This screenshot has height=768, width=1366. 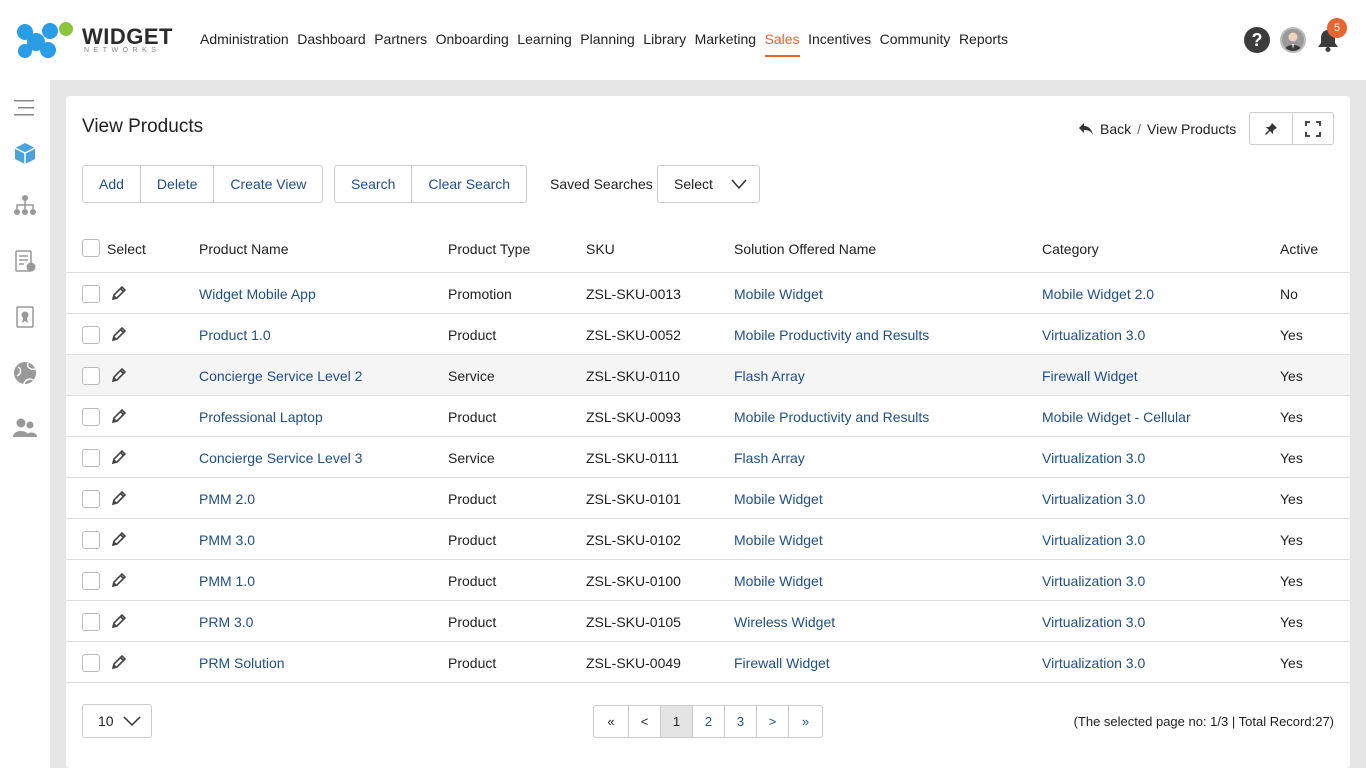 What do you see at coordinates (740, 721) in the screenshot?
I see `page-button-3: 3` at bounding box center [740, 721].